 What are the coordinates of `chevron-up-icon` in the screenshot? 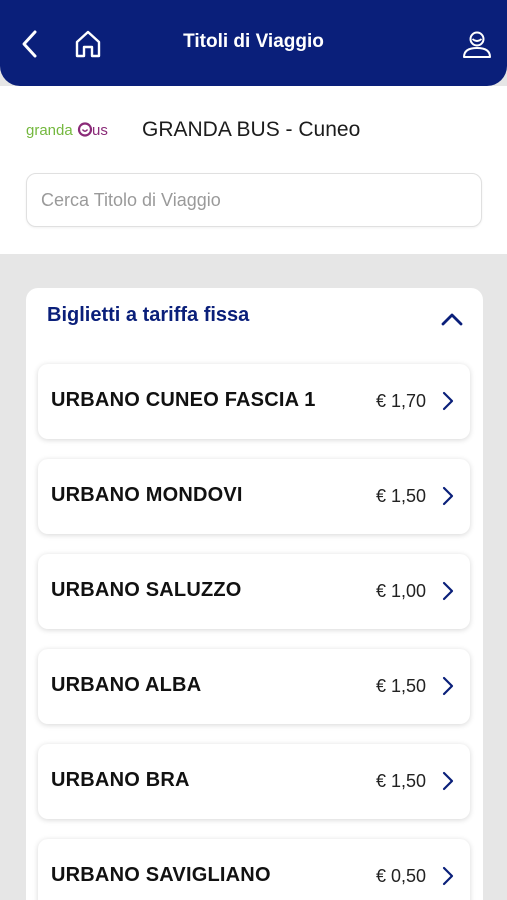 It's located at (452, 319).